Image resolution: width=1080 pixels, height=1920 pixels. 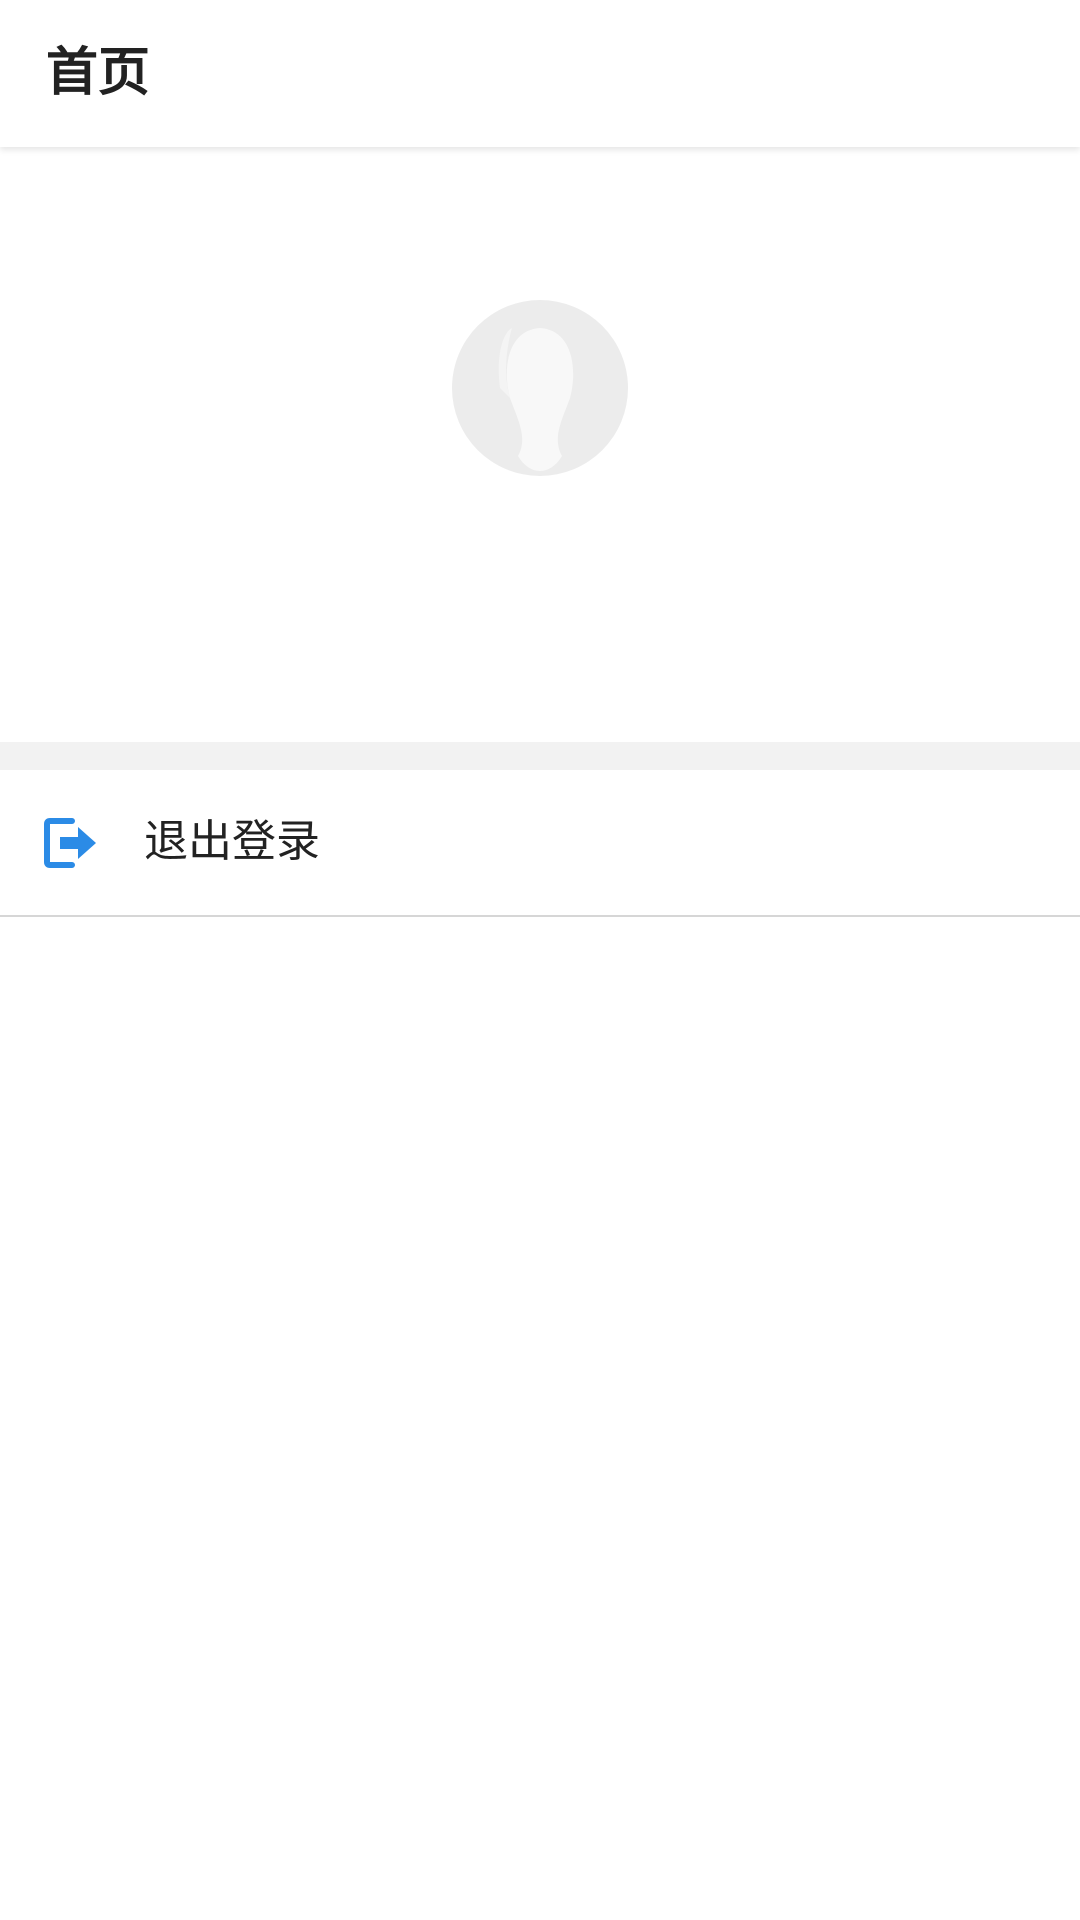 I want to click on section-divider, so click(x=540, y=756).